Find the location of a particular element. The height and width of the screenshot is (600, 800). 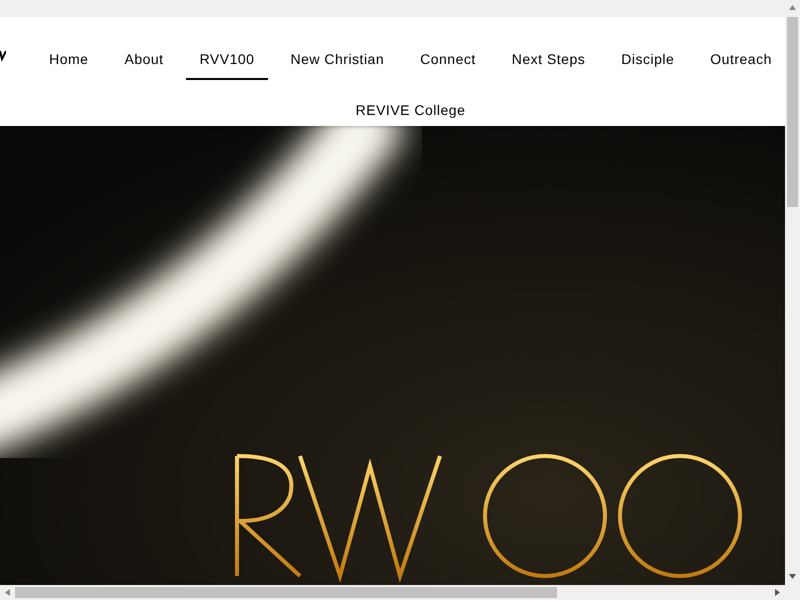

scroll-up-icon is located at coordinates (792, 7).